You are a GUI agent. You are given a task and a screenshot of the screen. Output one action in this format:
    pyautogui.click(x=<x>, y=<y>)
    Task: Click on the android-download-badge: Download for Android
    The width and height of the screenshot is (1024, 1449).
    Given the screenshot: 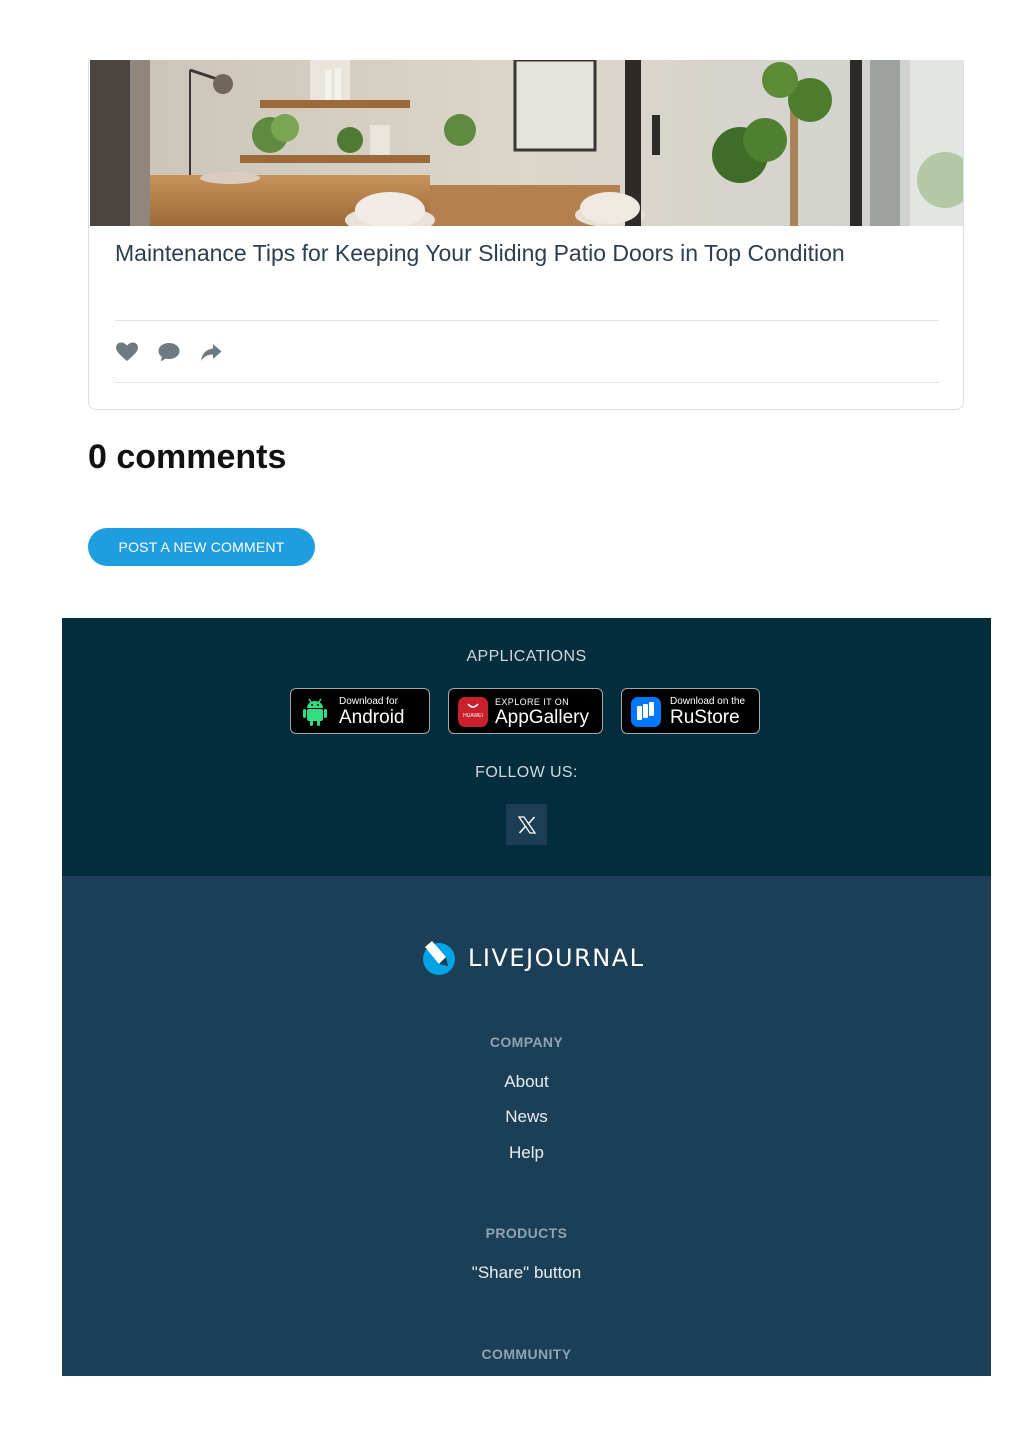 What is the action you would take?
    pyautogui.click(x=360, y=711)
    